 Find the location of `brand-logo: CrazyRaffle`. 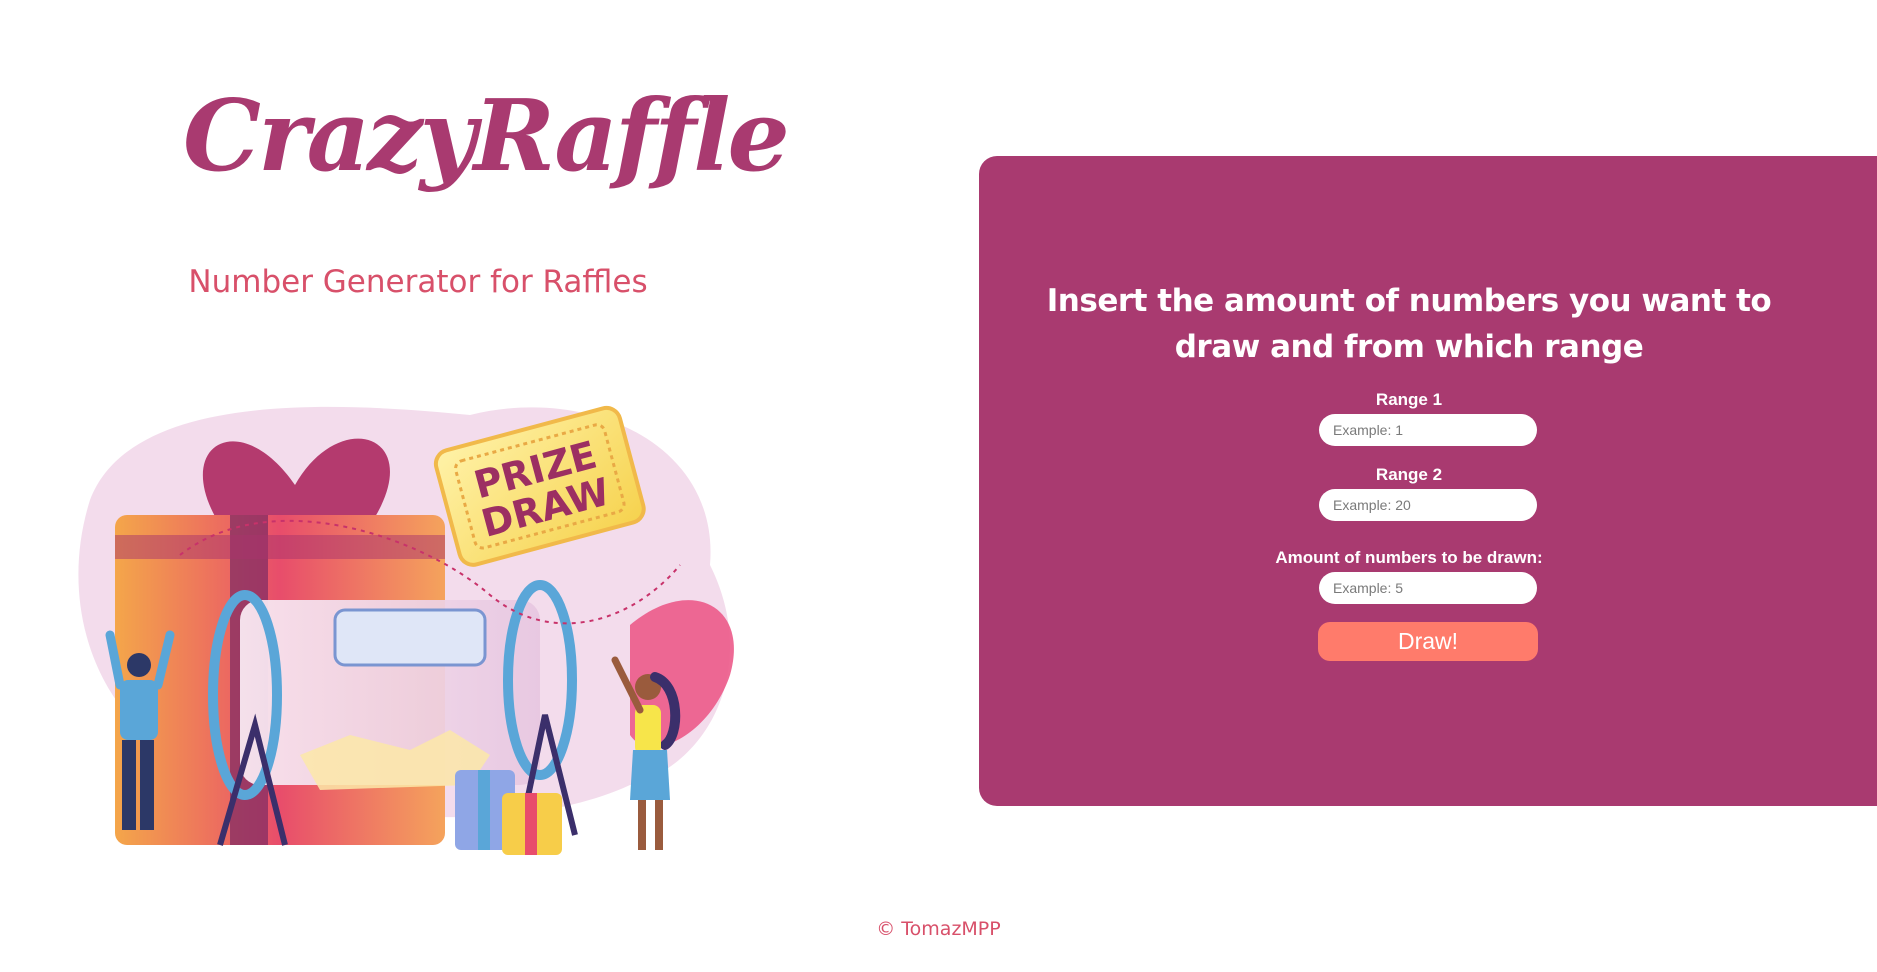

brand-logo: CrazyRaffle is located at coordinates (486, 136).